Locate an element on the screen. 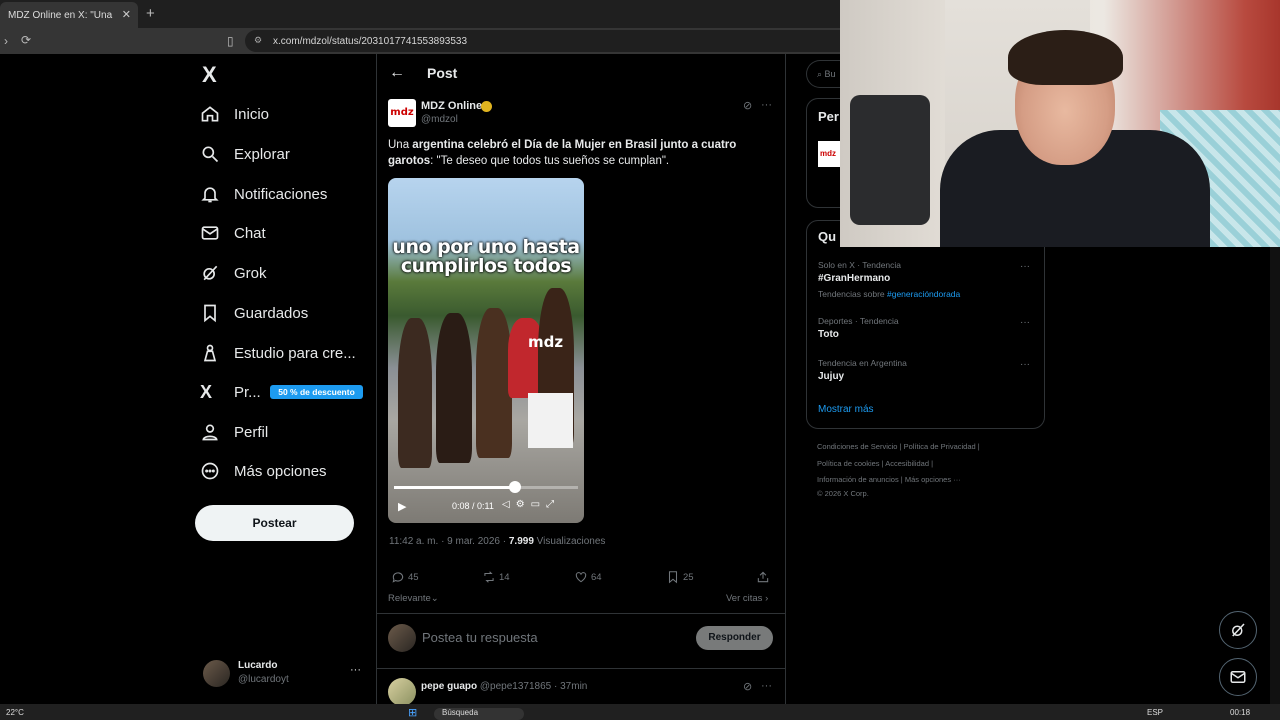 The height and width of the screenshot is (720, 1280). browser-tab: MDZ Online en X: "Una argen ✕ is located at coordinates (69, 15).